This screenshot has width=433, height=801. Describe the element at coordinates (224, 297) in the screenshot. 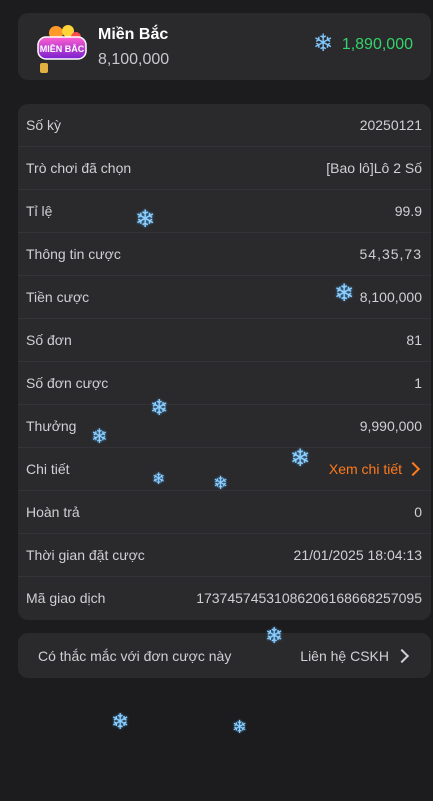

I see `detail-row-bet-amount: Tiền cược 8,100,000` at that location.